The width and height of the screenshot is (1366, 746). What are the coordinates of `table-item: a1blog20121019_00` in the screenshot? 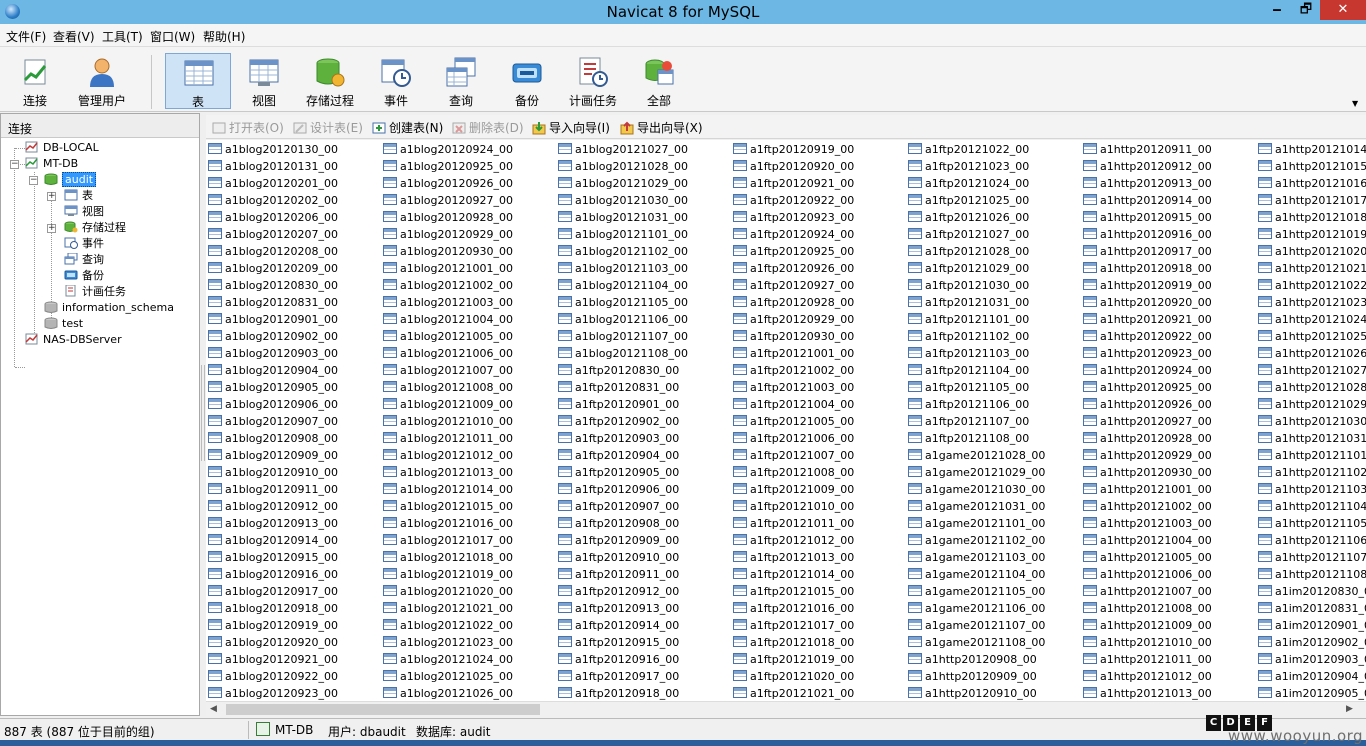 It's located at (448, 574).